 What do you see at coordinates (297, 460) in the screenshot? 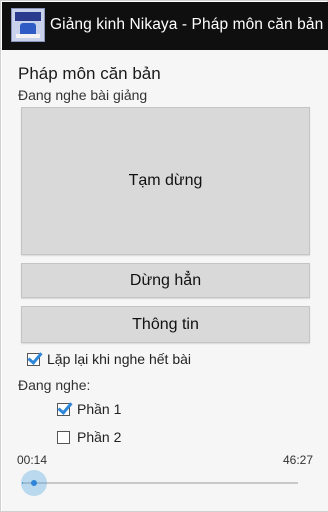
I see `total-time: 46:27` at bounding box center [297, 460].